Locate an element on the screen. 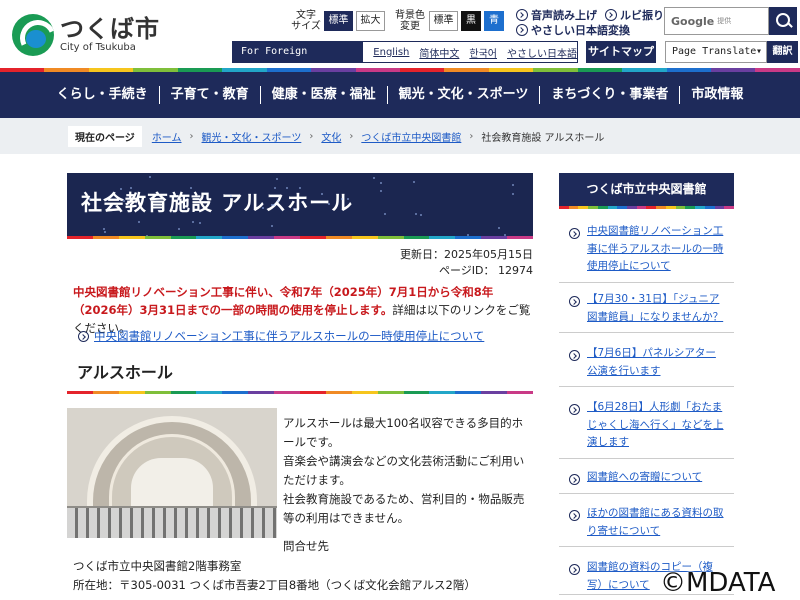 This screenshot has height=600, width=800. bg-black-button: 黒 is located at coordinates (471, 21).